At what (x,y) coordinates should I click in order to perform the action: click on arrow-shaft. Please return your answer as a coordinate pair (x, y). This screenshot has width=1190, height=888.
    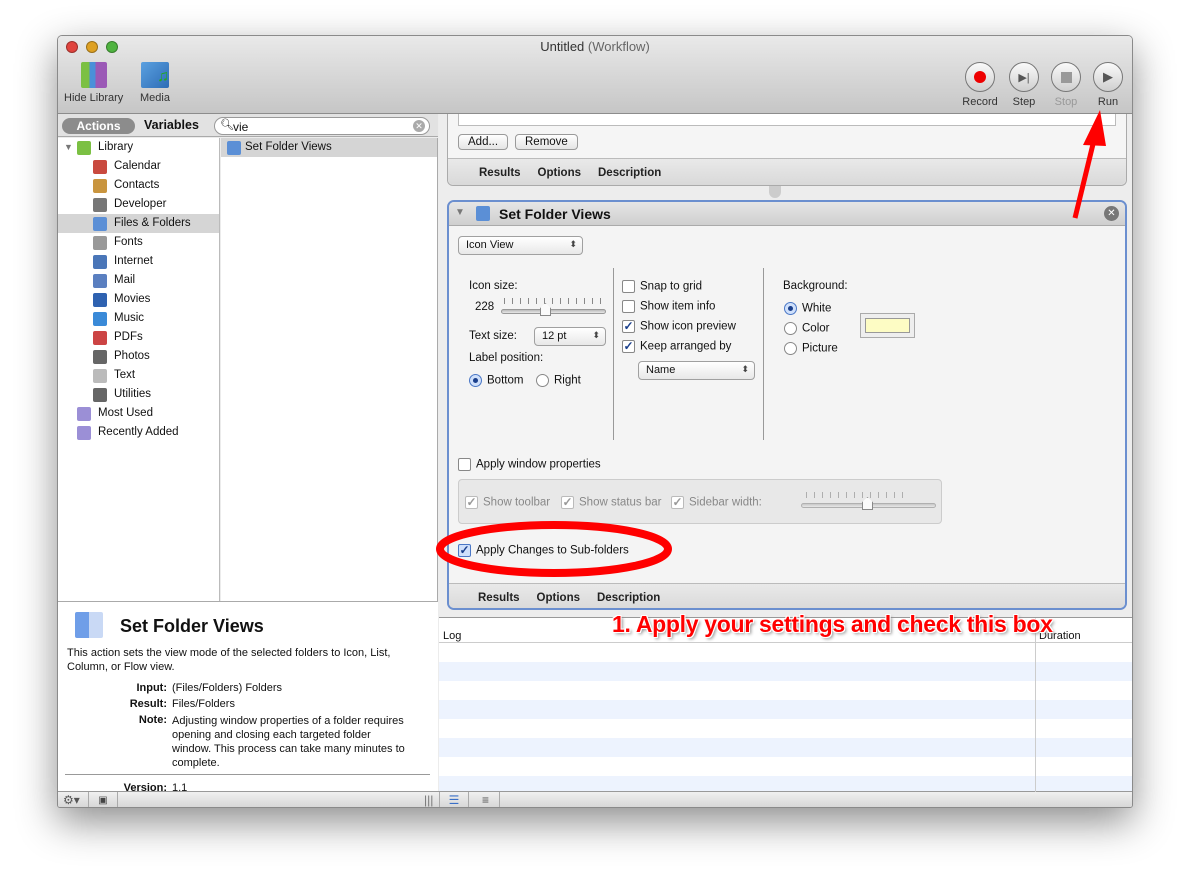
    Looking at the image, I should click on (1084, 179).